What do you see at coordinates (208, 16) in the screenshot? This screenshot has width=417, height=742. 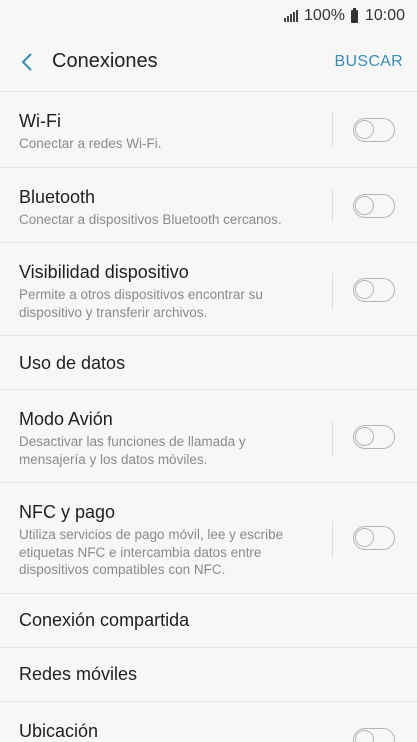 I see `status-bar: 100% 10:00` at bounding box center [208, 16].